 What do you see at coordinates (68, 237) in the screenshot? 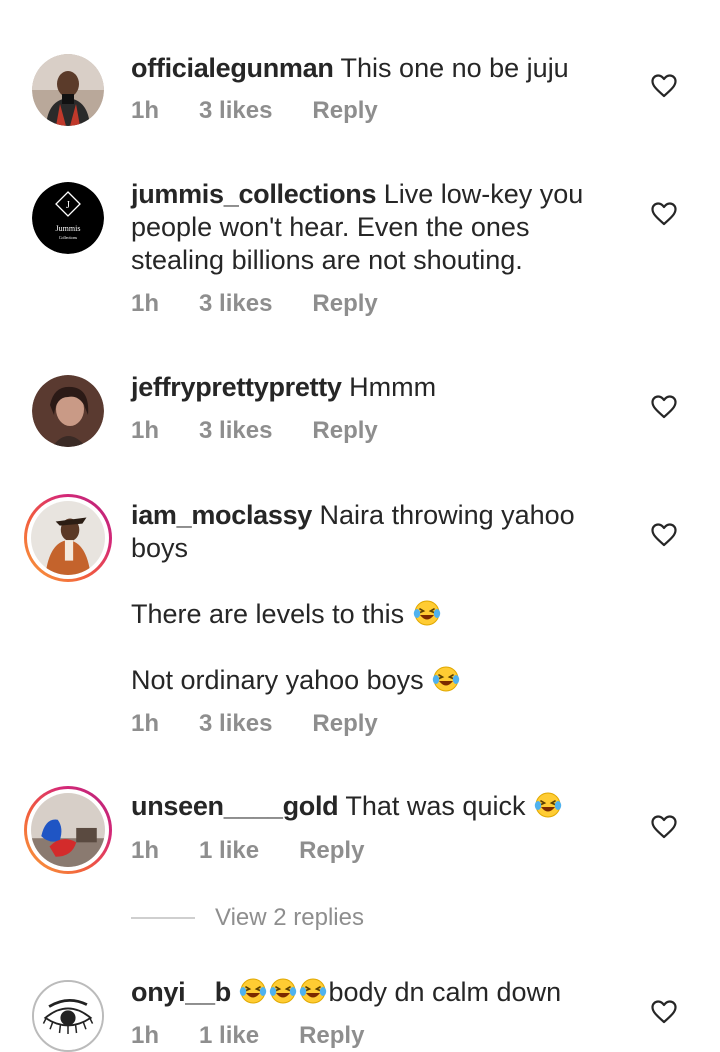
I see `svg-text: Collections` at bounding box center [68, 237].